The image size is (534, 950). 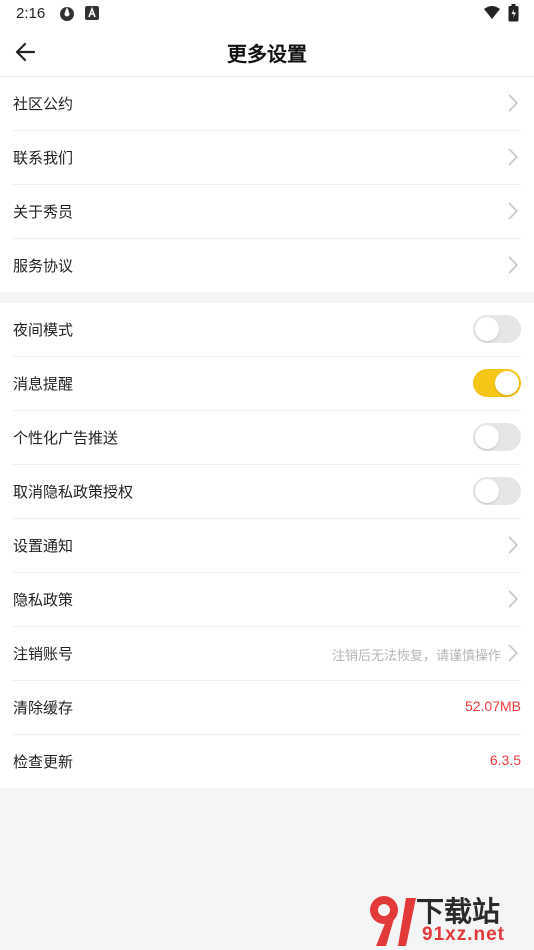 I want to click on night-mode-toggle, so click(x=497, y=329).